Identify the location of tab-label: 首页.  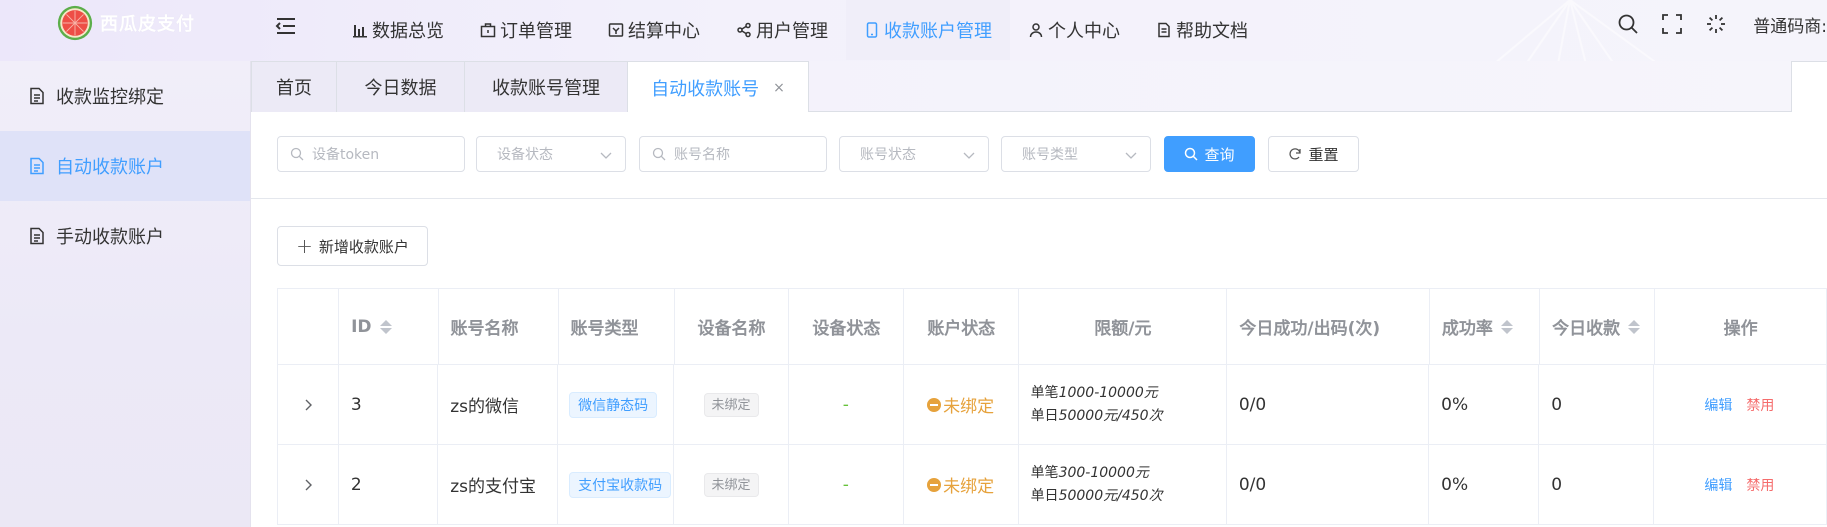
(294, 88).